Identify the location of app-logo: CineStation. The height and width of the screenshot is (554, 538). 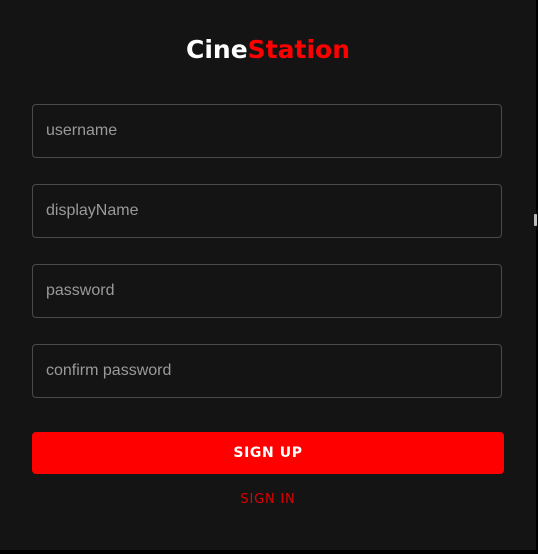
(268, 50).